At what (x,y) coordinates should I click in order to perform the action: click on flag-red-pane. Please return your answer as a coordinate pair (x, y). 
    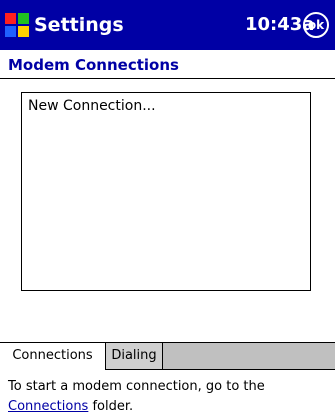
    Looking at the image, I should click on (10, 18).